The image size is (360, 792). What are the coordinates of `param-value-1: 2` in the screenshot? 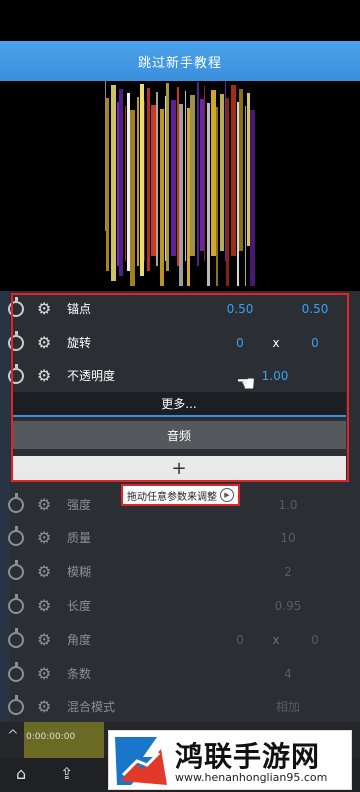 It's located at (288, 572).